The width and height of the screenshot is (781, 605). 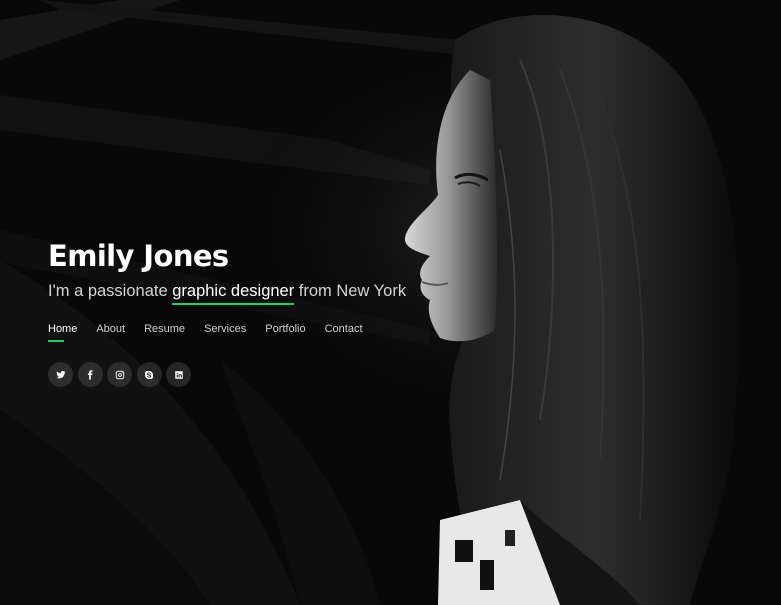 What do you see at coordinates (110, 332) in the screenshot?
I see `nav-link-about: About` at bounding box center [110, 332].